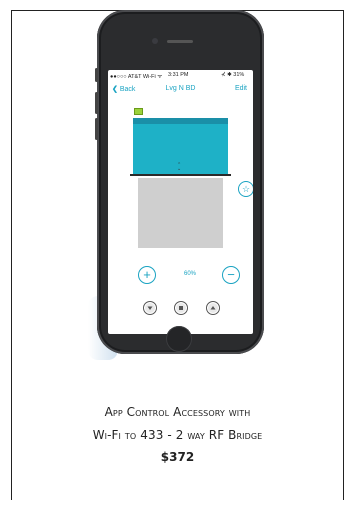  I want to click on triangle-down-icon, so click(150, 308).